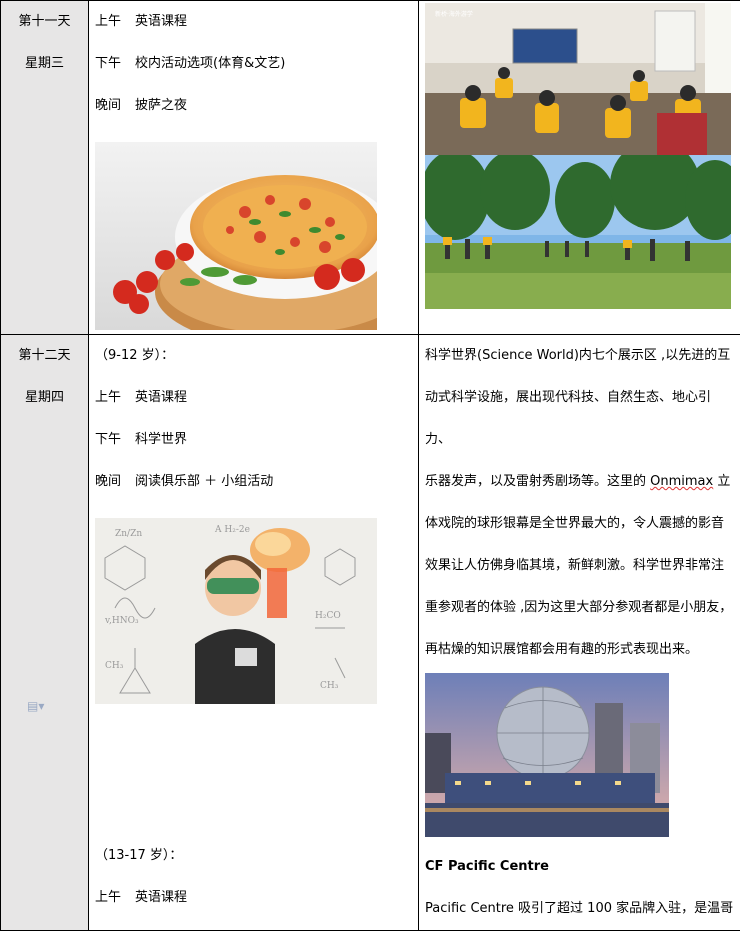 The width and height of the screenshot is (740, 931). What do you see at coordinates (582, 482) in the screenshot?
I see `science-line: 乐器发声，以及雷射秀剧场等。这里的 Onmimax 立` at bounding box center [582, 482].